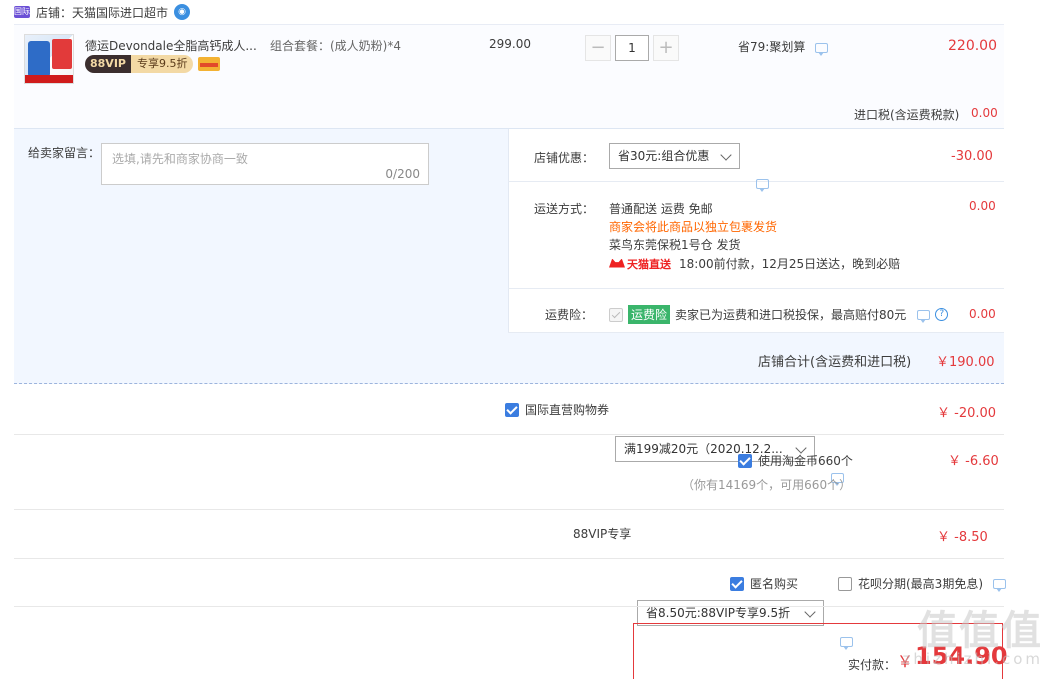 Image resolution: width=1053 pixels, height=679 pixels. Describe the element at coordinates (982, 314) in the screenshot. I see `insurance-value: 0.00` at that location.